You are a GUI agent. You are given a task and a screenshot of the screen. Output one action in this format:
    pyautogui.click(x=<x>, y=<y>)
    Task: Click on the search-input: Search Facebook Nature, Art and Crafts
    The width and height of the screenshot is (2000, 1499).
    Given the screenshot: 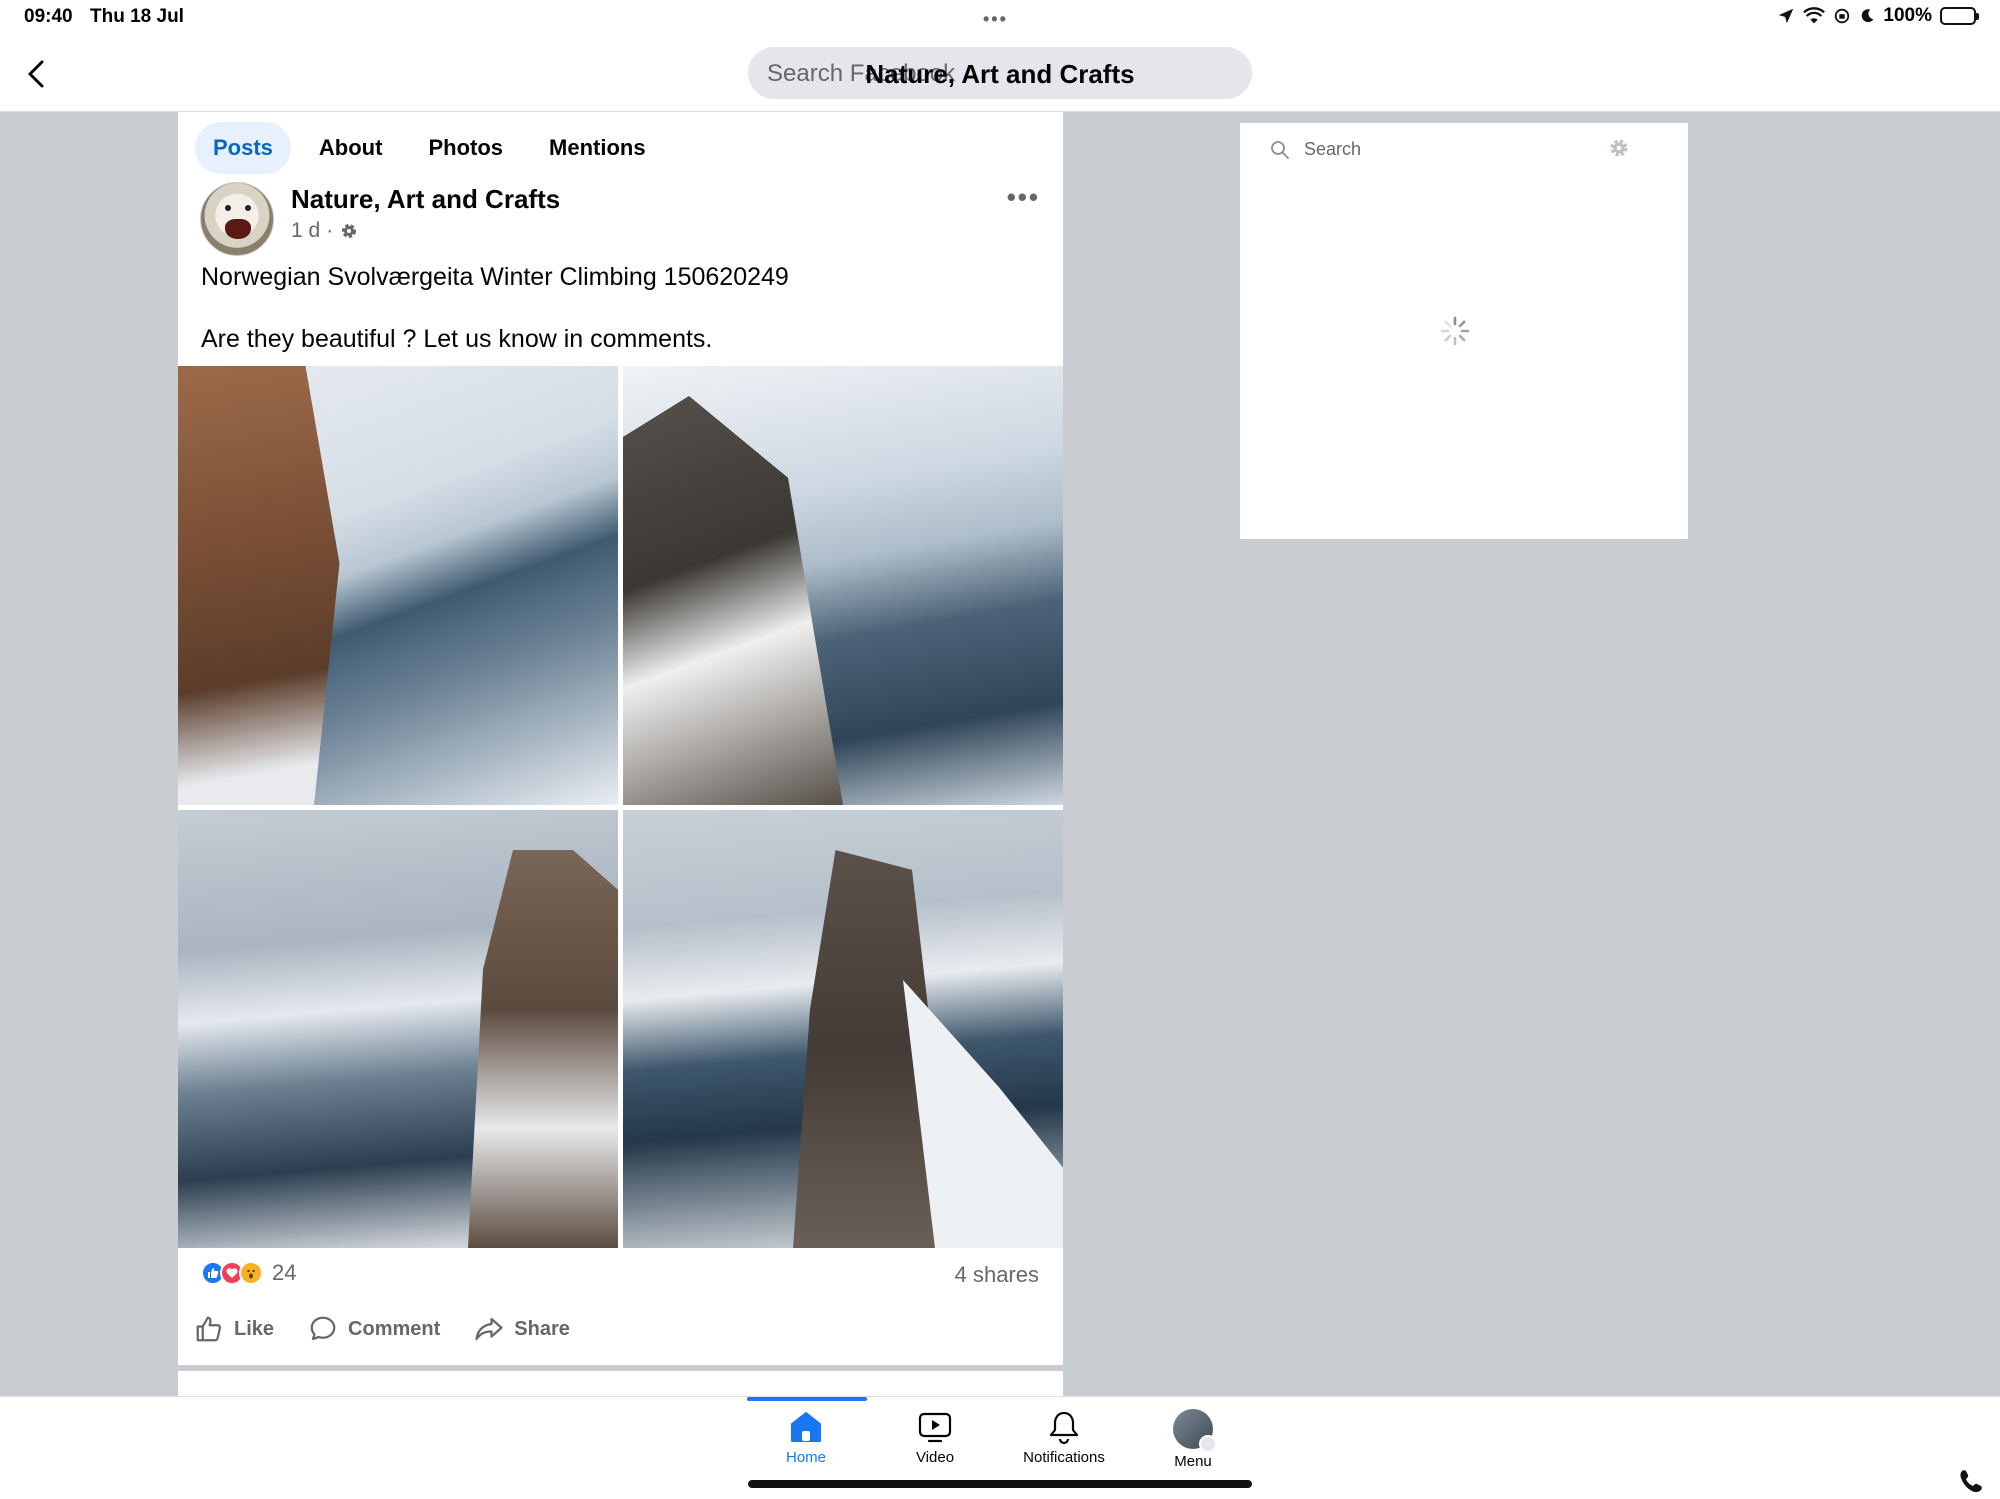 What is the action you would take?
    pyautogui.click(x=1000, y=73)
    